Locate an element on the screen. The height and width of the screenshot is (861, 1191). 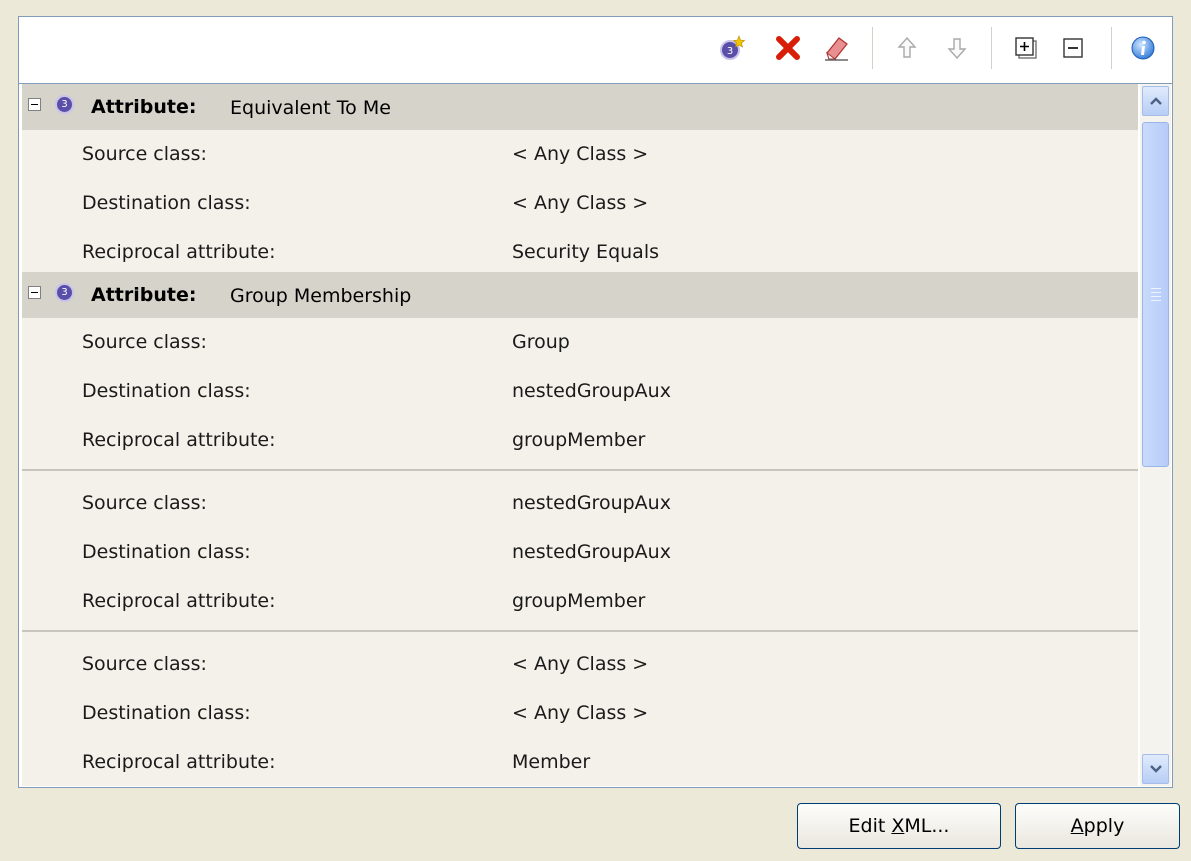
reciprocal-attribute-row: Reciprocal attribute: Member is located at coordinates (580, 762).